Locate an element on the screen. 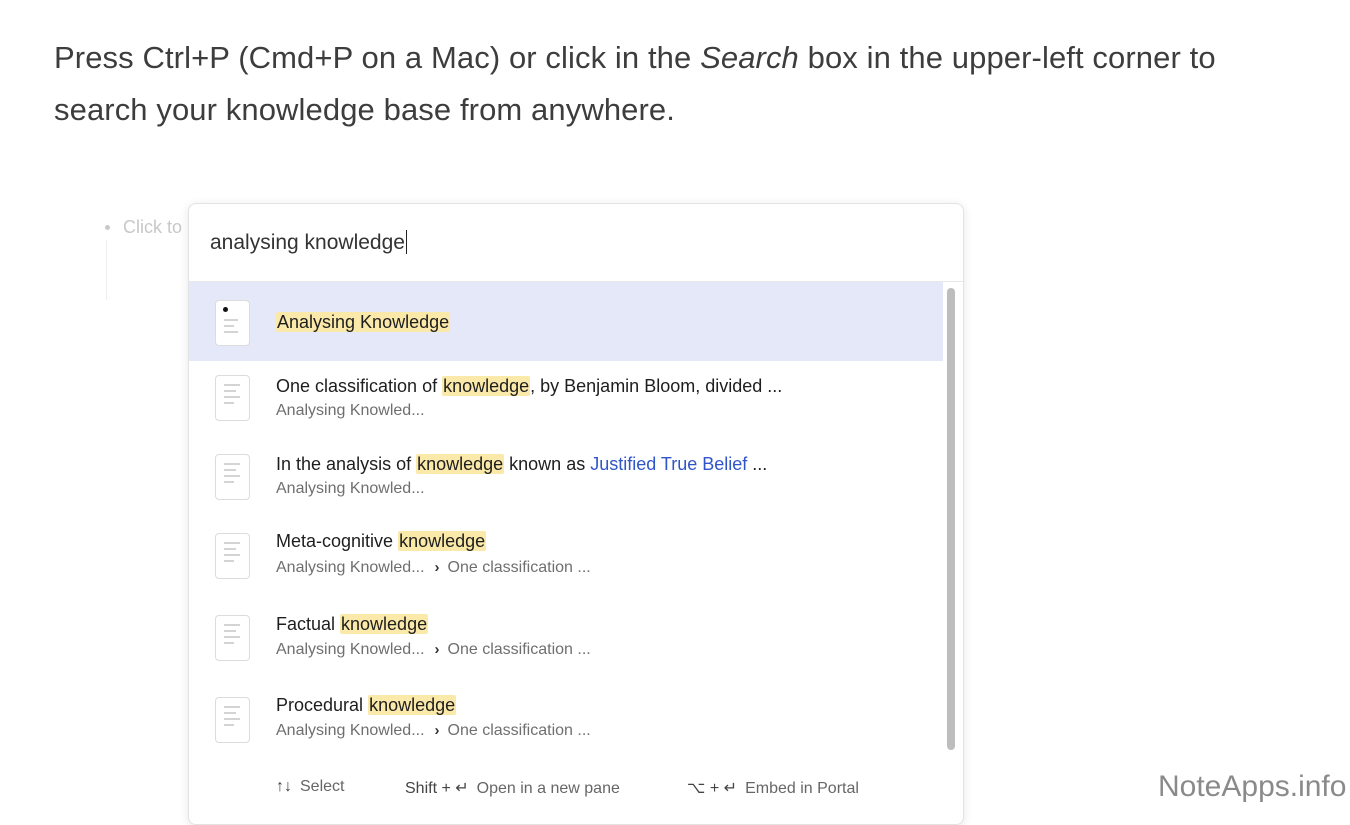 This screenshot has height=825, width=1350. search-query-text: analysing knowledge is located at coordinates (307, 242).